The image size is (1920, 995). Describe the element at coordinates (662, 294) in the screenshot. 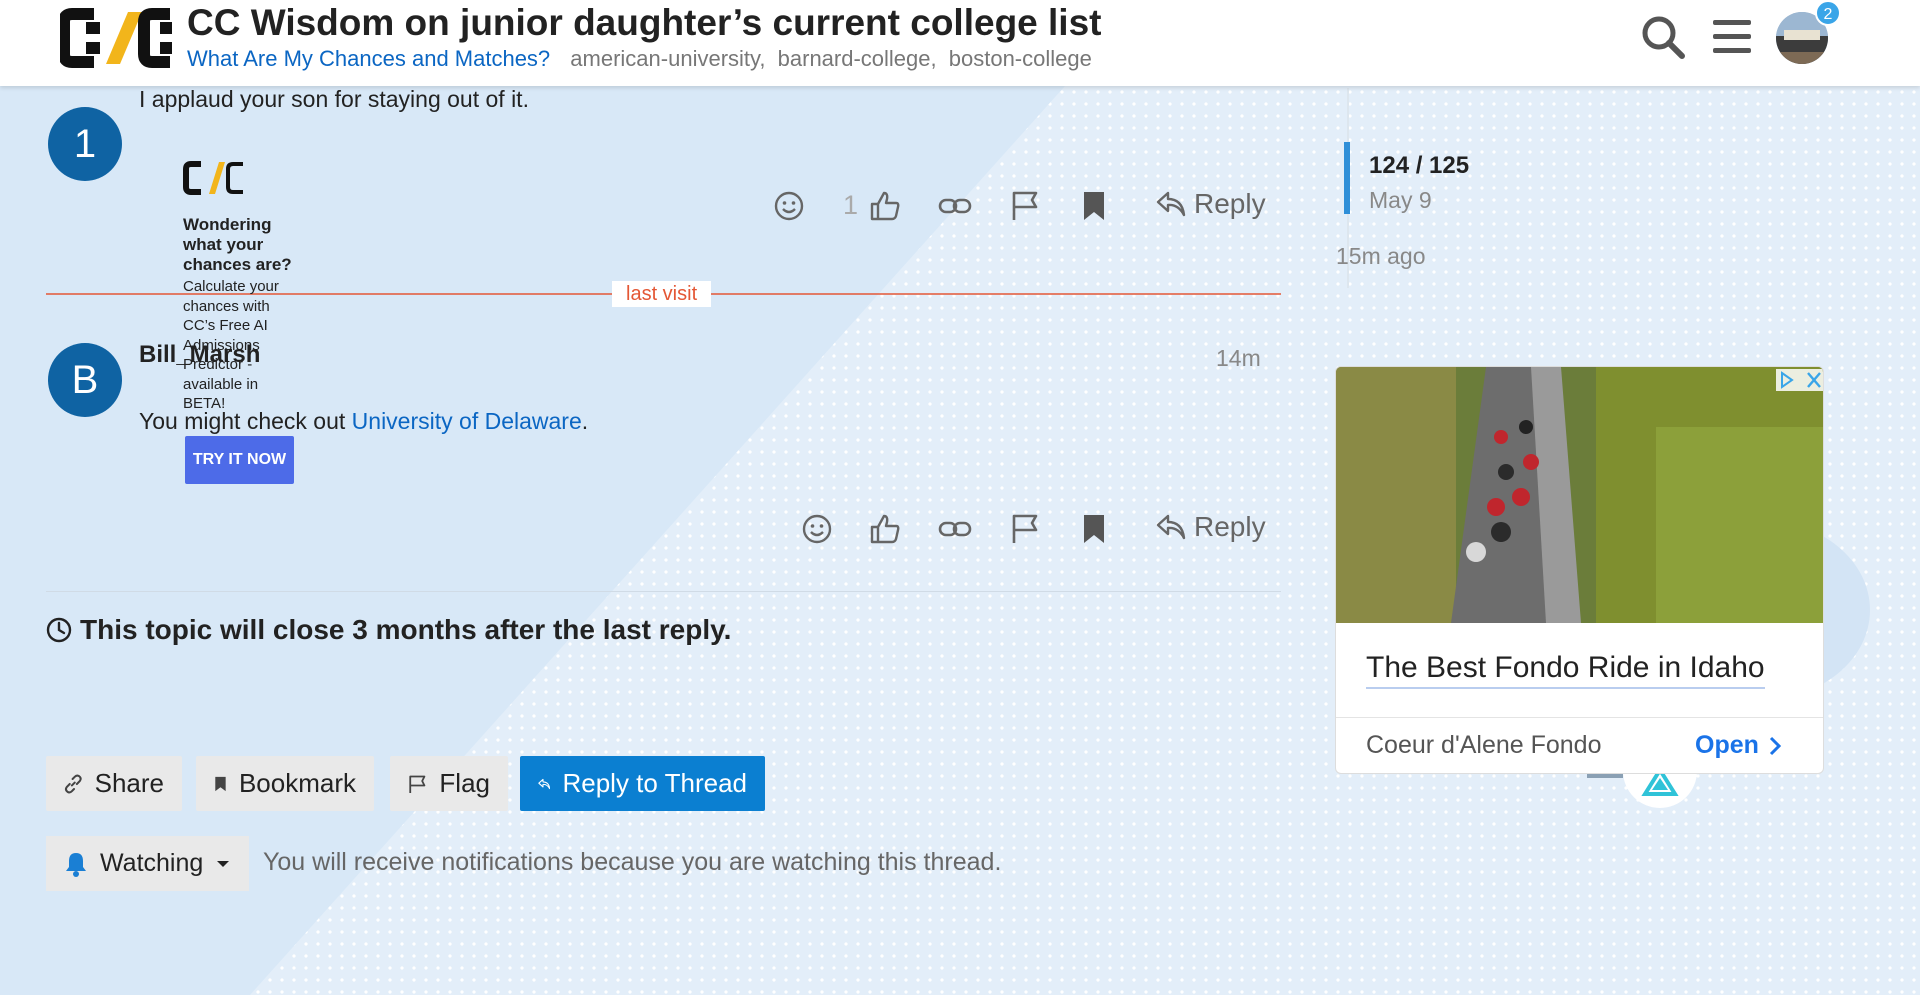

I see `last-visit-label: last visit` at that location.